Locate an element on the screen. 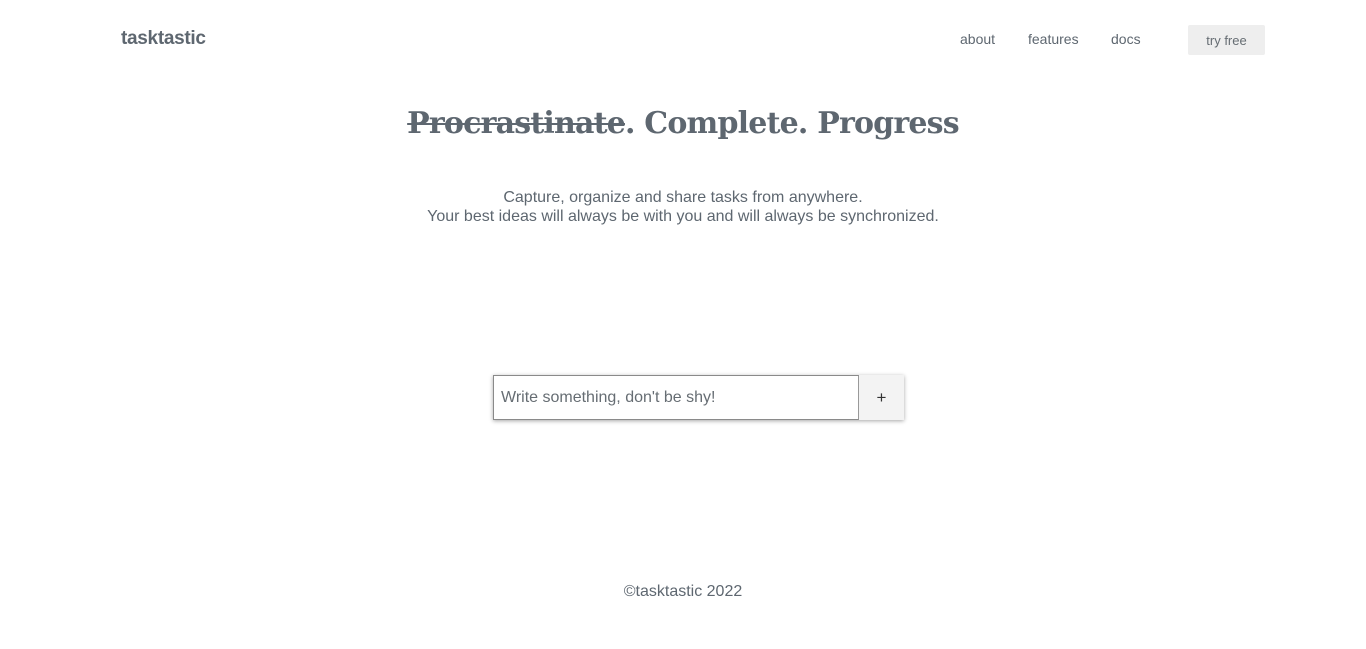 This screenshot has height=649, width=1366. site-header: tasktastic about features docs try free is located at coordinates (683, 40).